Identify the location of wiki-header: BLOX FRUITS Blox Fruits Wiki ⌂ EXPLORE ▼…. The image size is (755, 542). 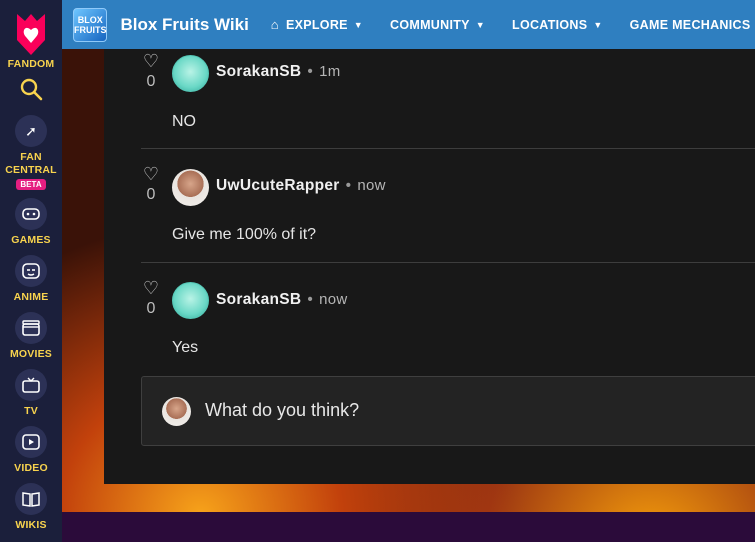
(408, 24).